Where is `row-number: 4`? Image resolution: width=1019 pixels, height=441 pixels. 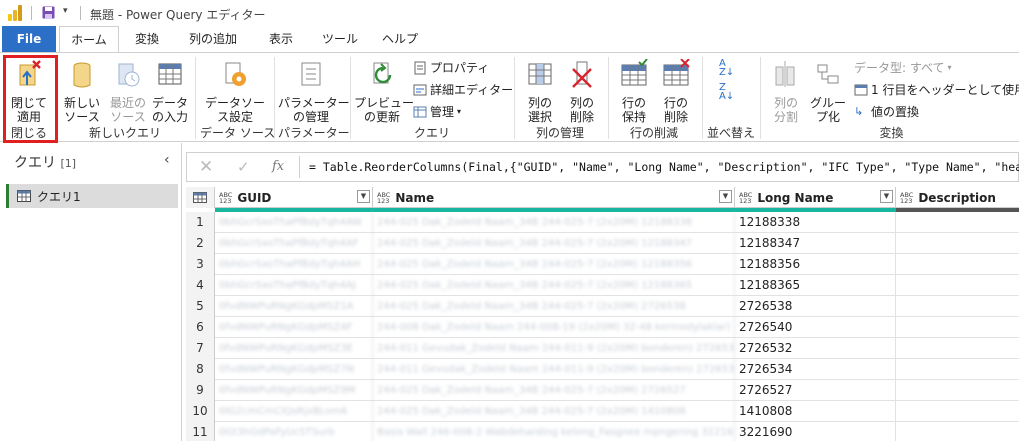 row-number: 4 is located at coordinates (200, 285).